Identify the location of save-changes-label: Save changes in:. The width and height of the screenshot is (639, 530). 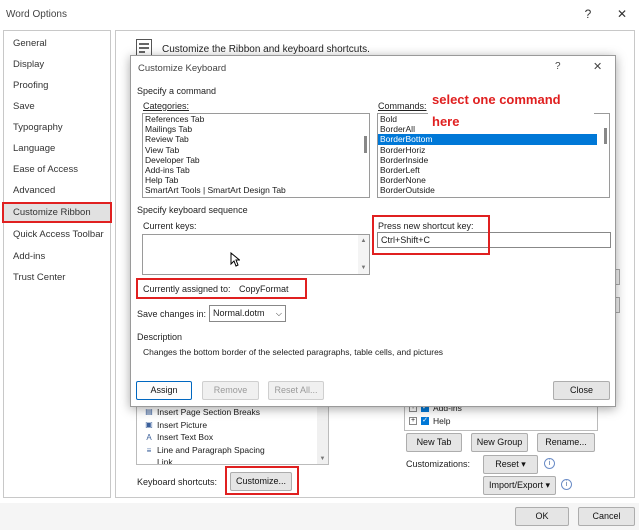
(172, 314).